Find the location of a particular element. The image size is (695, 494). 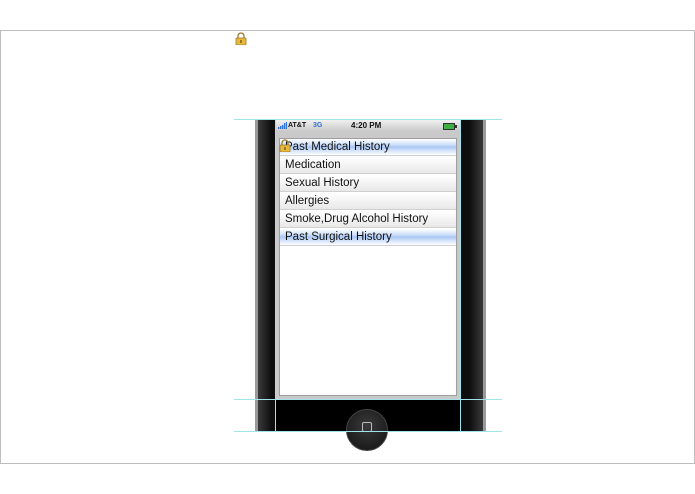

list-item-past-surgical-history: Past Surgical History is located at coordinates (368, 237).